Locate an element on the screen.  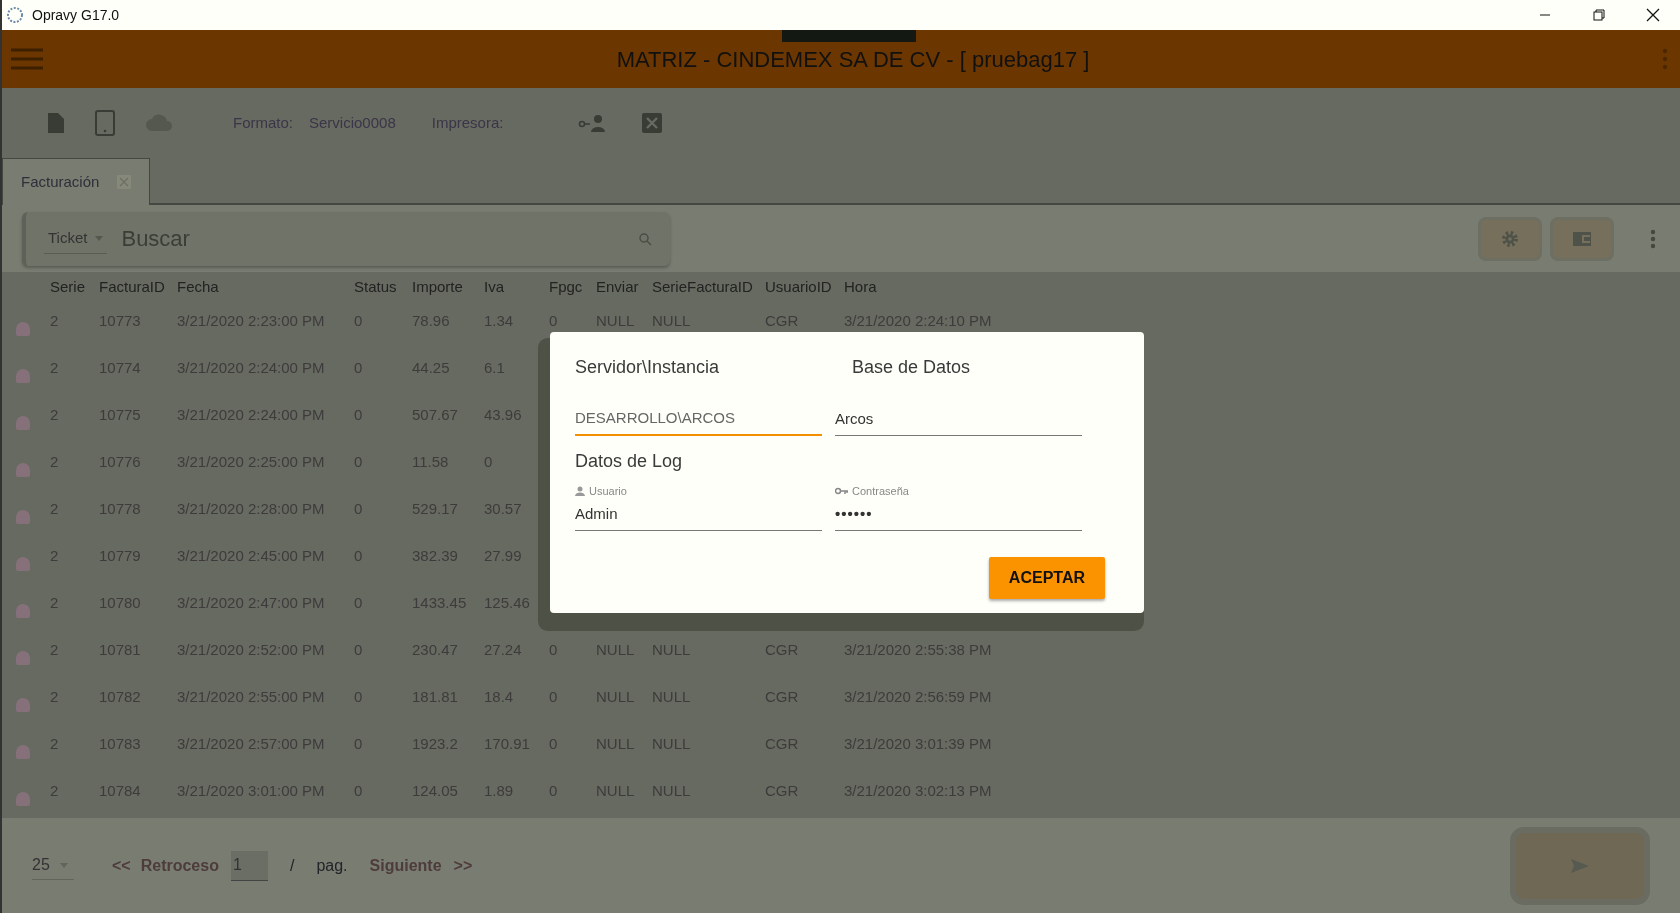
send-button is located at coordinates (1580, 865).